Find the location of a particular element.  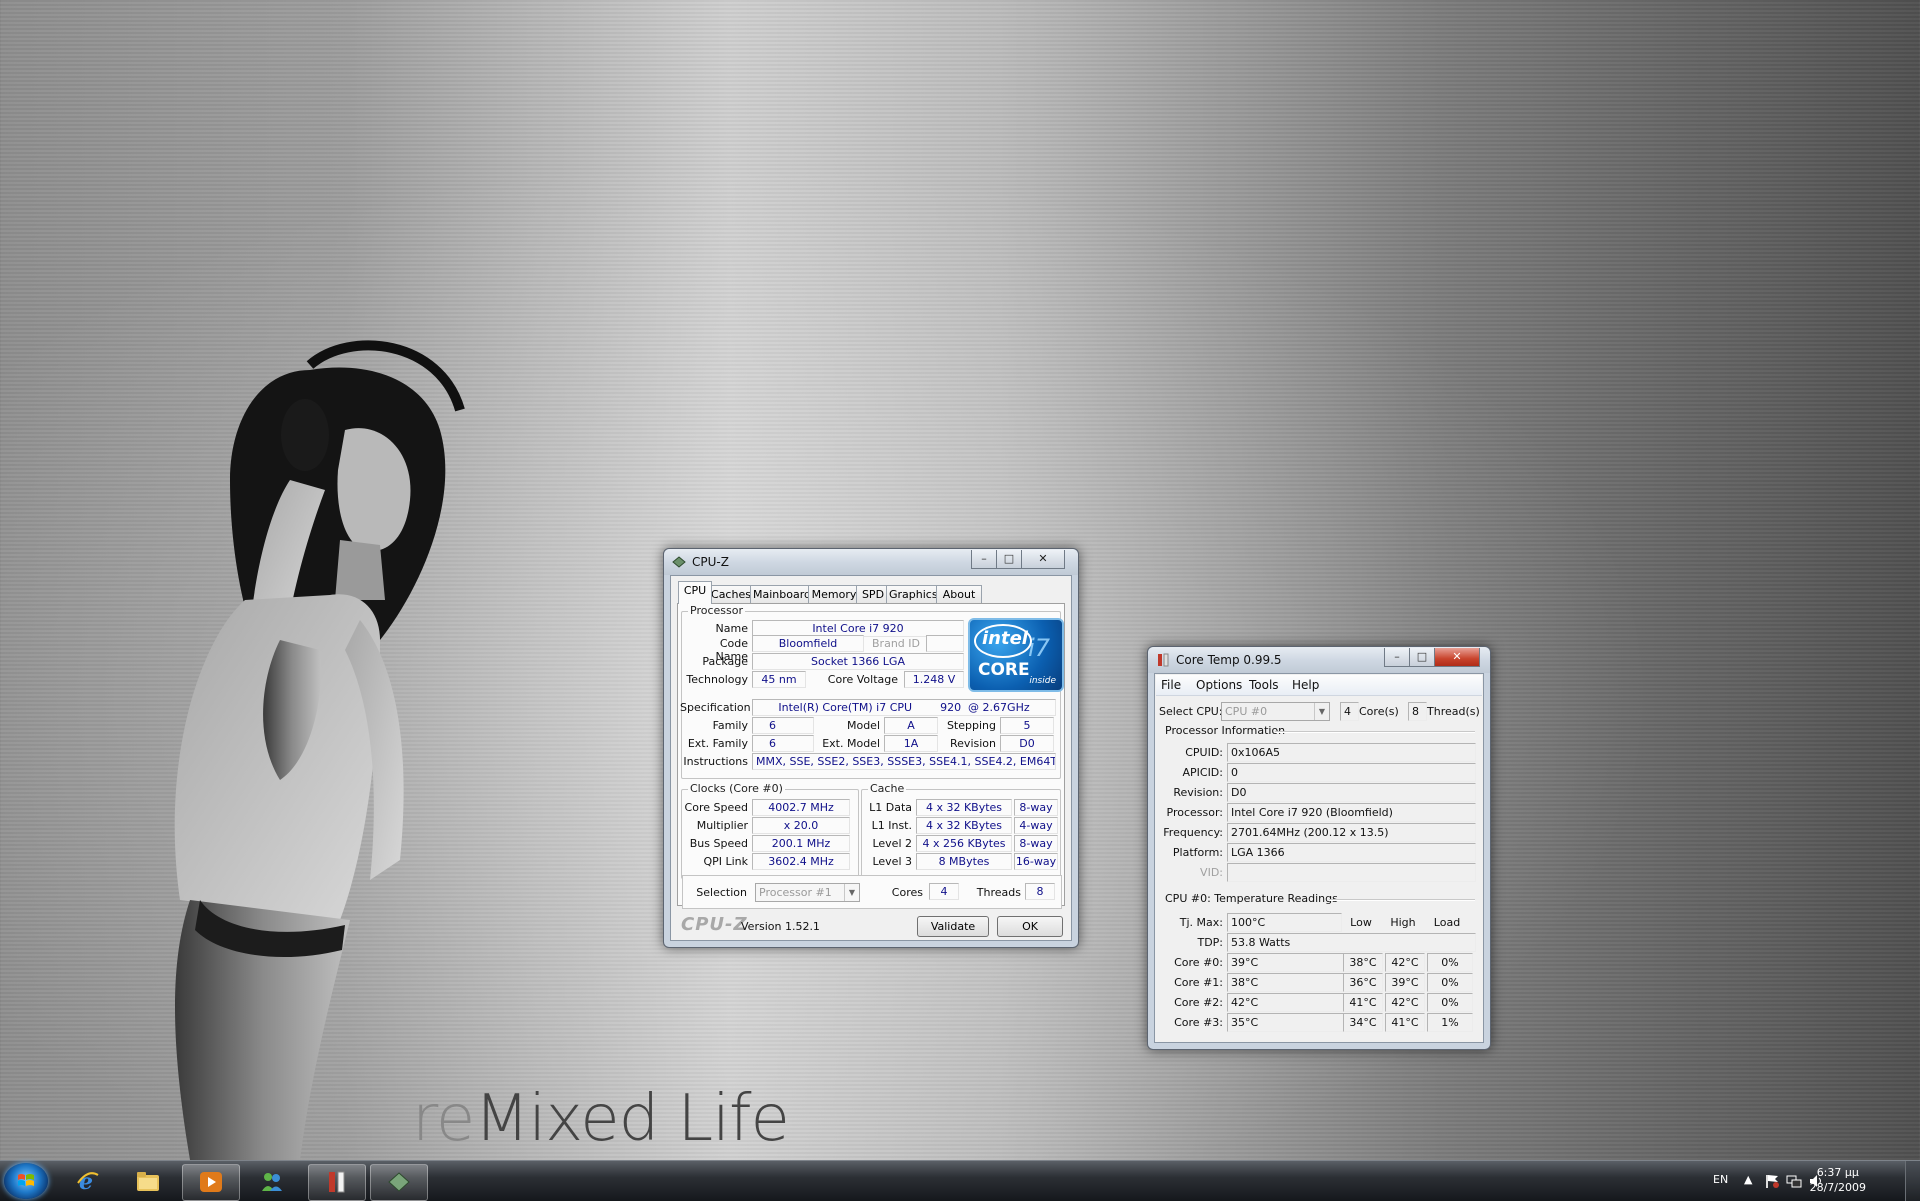

platform-label: Platform: is located at coordinates (1197, 852).